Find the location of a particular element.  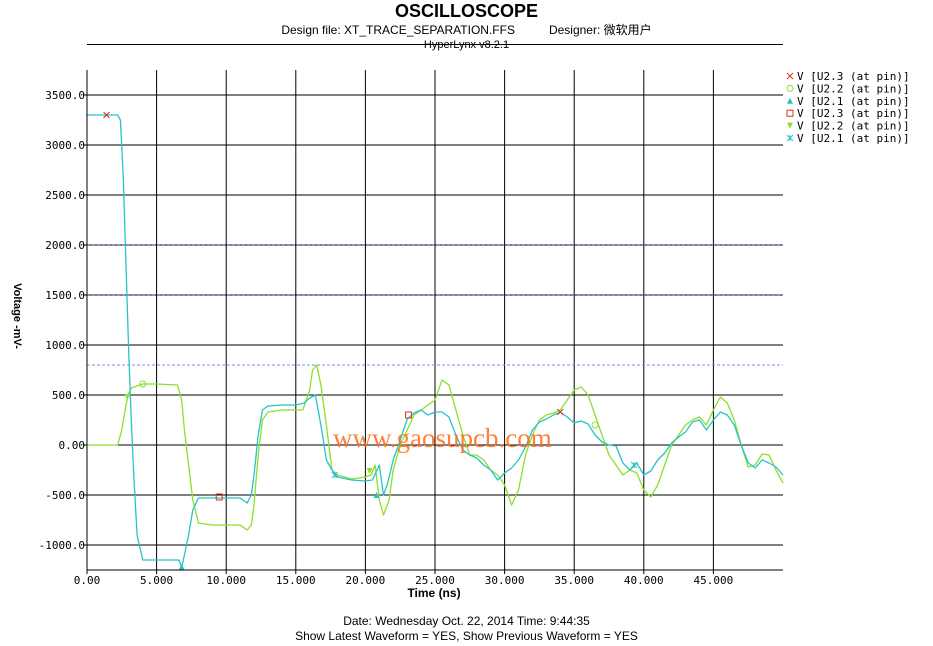

x-axis-label: Time (ns) is located at coordinates (433, 593).